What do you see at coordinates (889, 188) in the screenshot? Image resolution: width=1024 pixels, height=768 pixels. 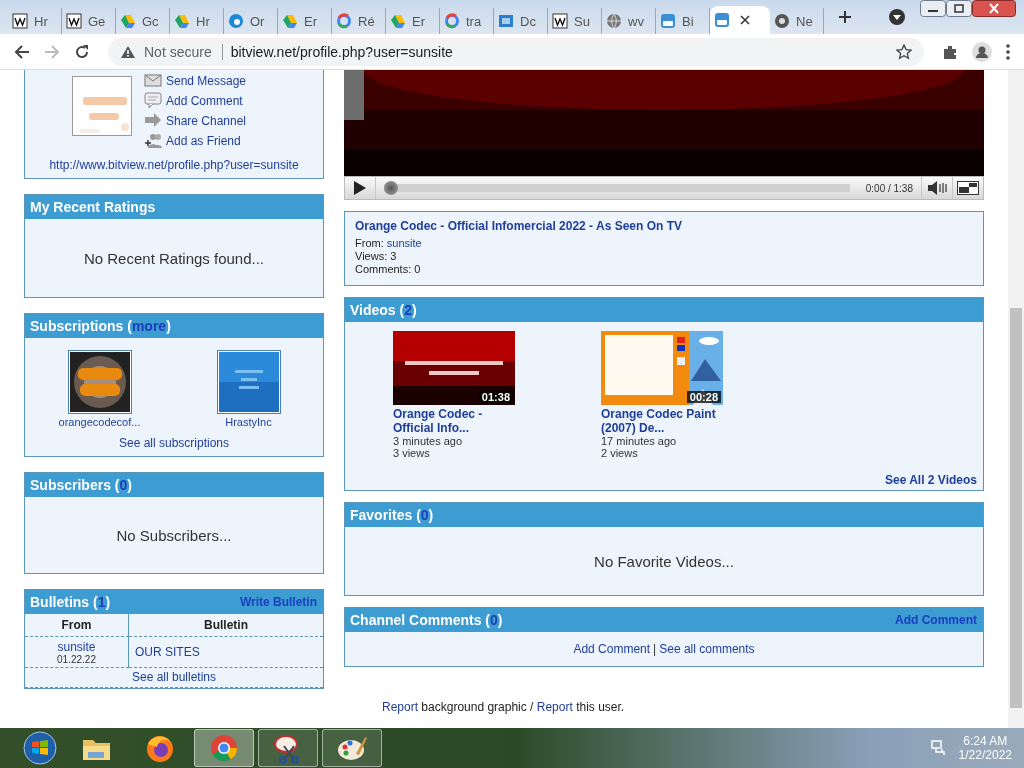 I see `time-display: 0:00 / 1:38` at bounding box center [889, 188].